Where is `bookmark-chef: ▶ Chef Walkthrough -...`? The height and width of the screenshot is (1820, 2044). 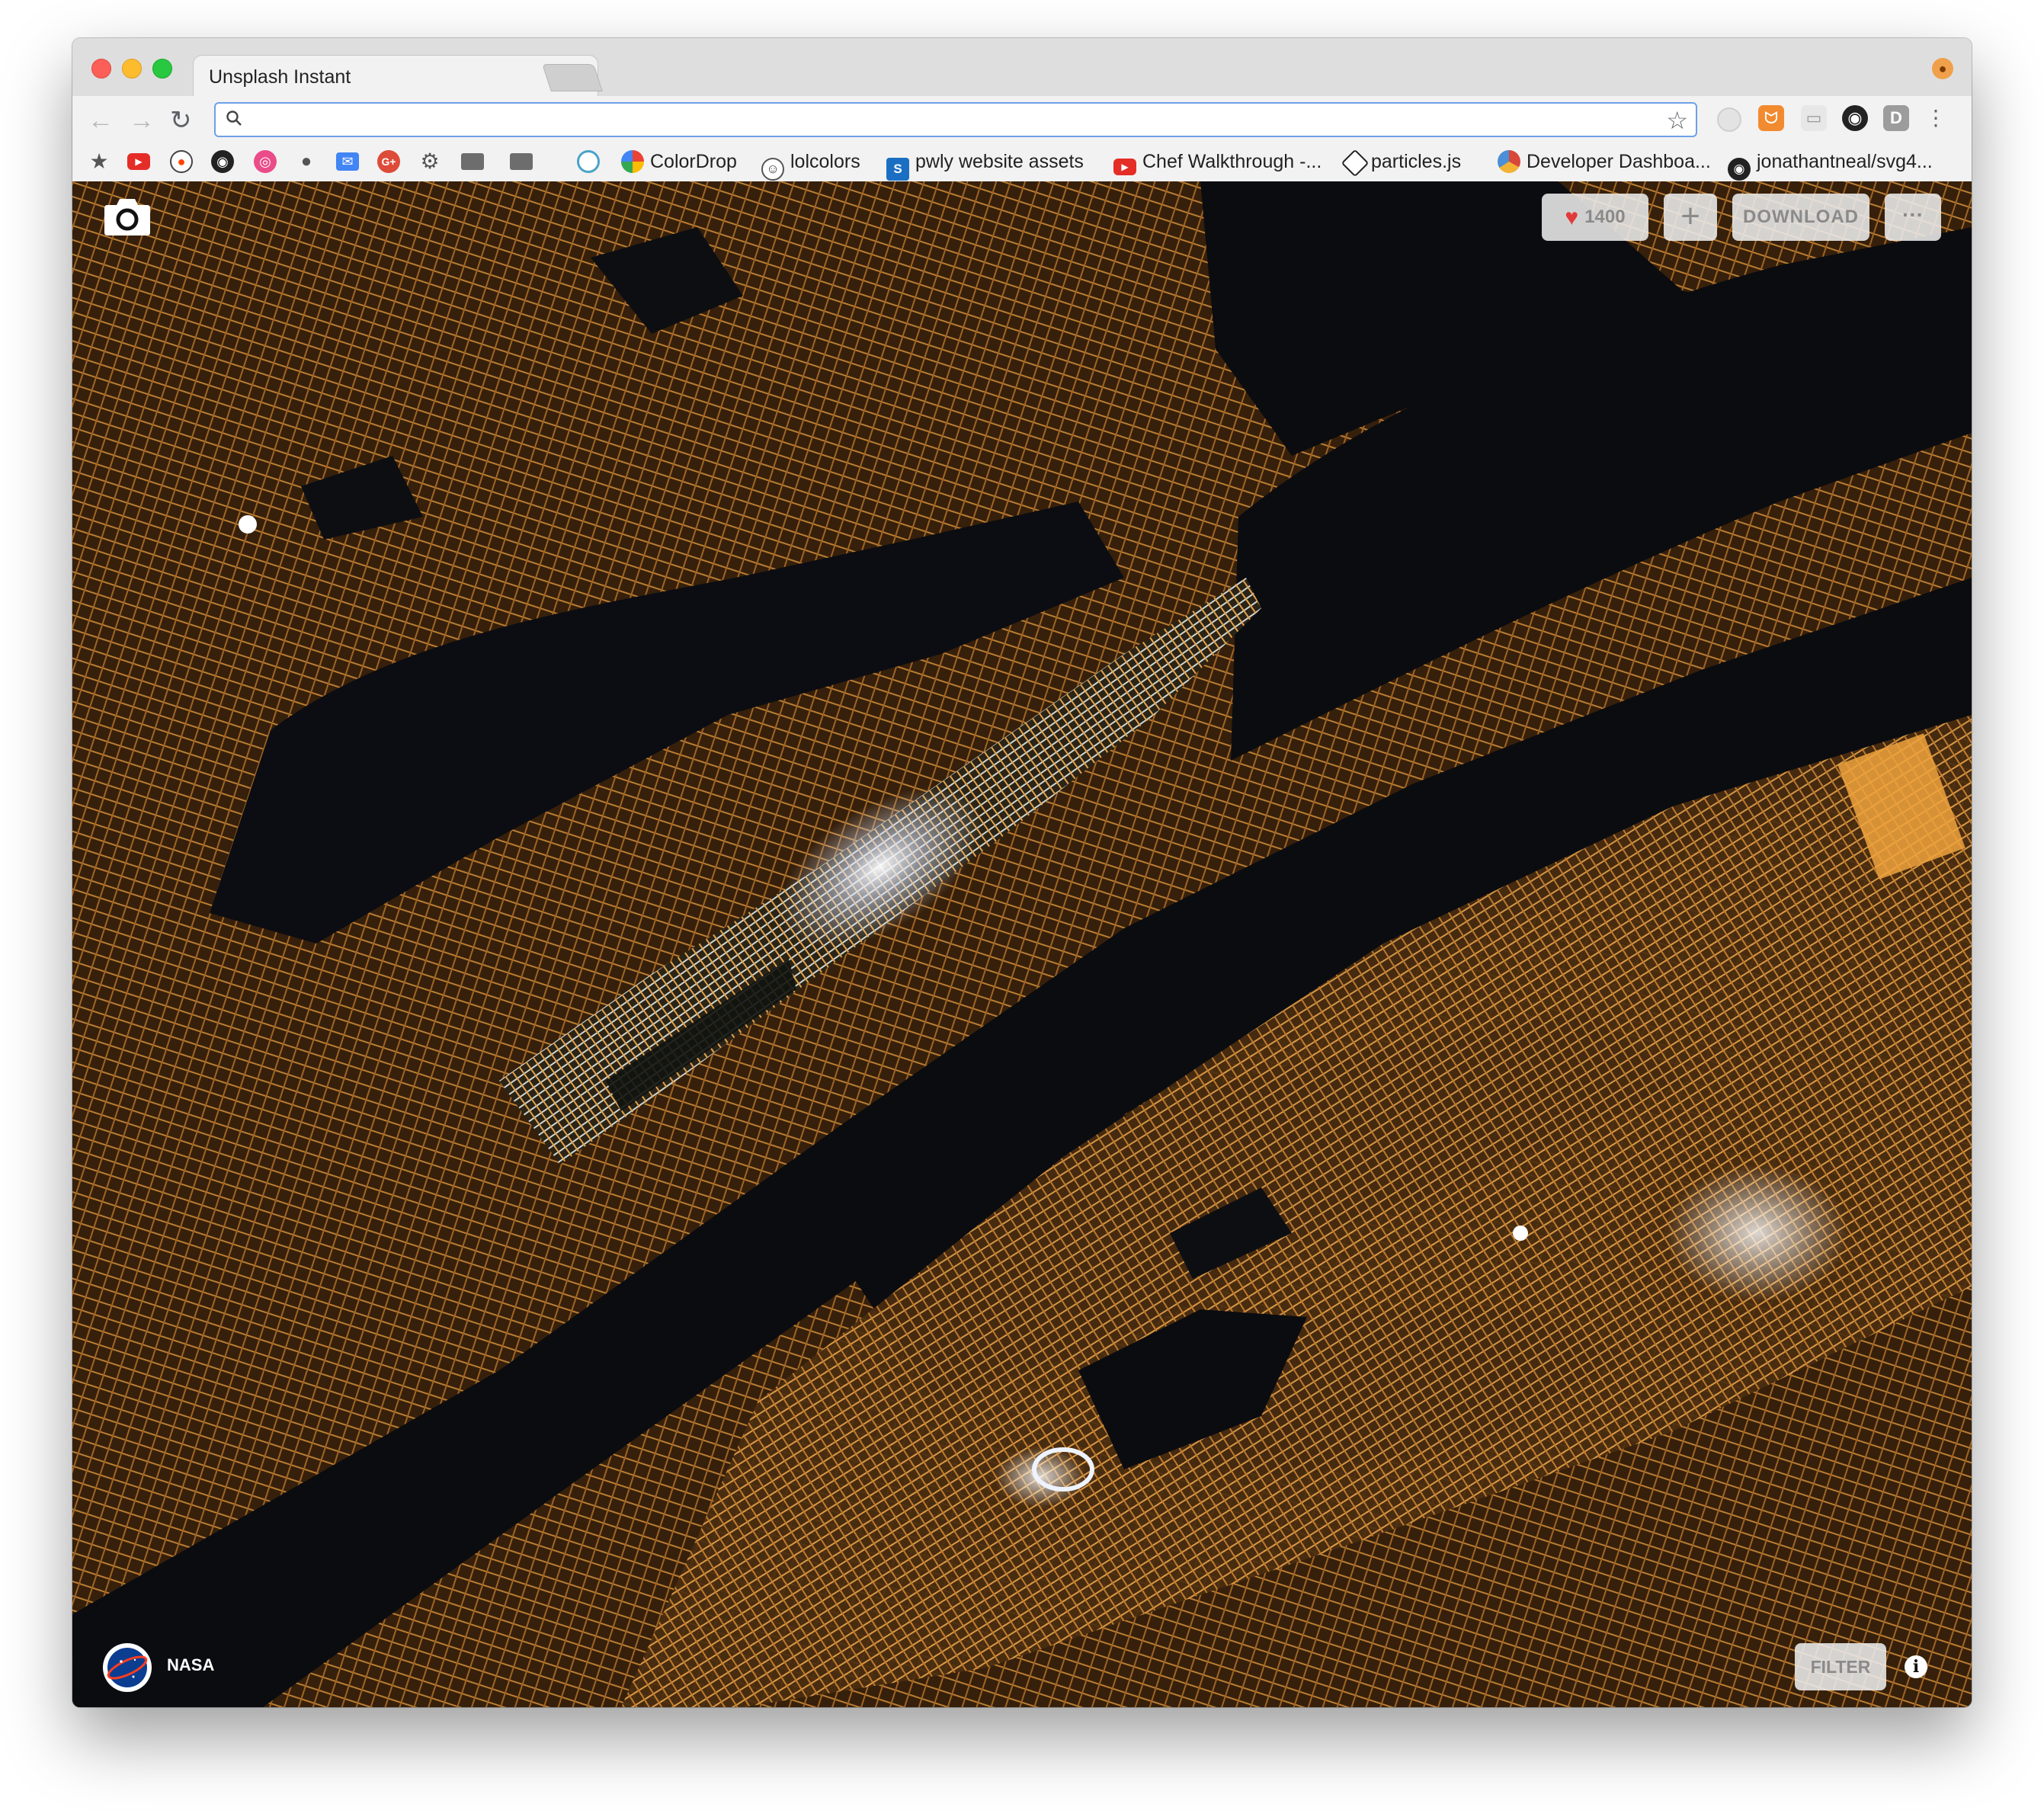 bookmark-chef: ▶ Chef Walkthrough -... is located at coordinates (1217, 161).